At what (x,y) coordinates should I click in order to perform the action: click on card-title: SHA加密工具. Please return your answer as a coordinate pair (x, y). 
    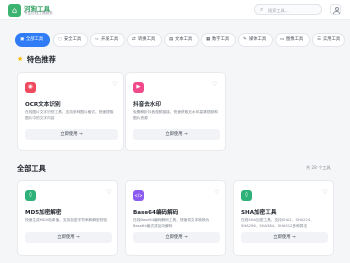
    Looking at the image, I should click on (259, 213).